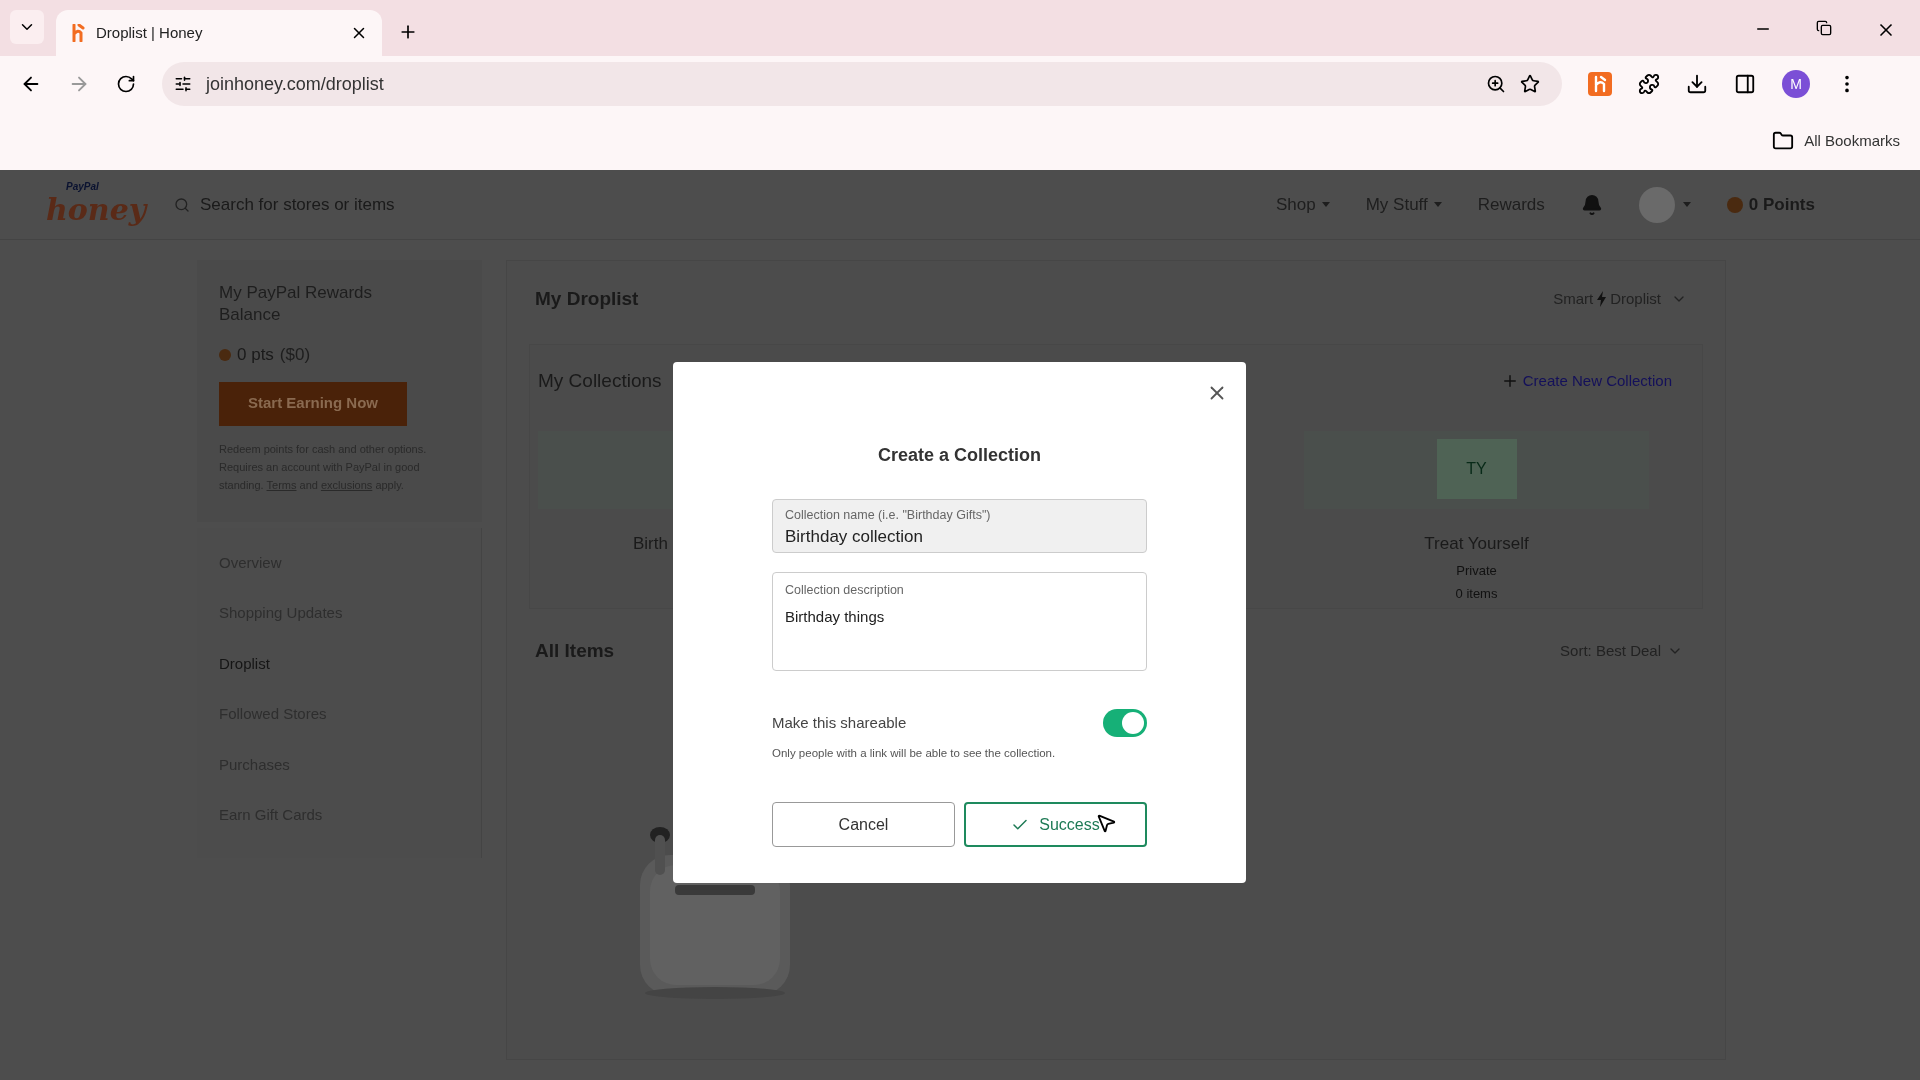 The image size is (1920, 1080). I want to click on profile-avatar: M, so click(1796, 84).